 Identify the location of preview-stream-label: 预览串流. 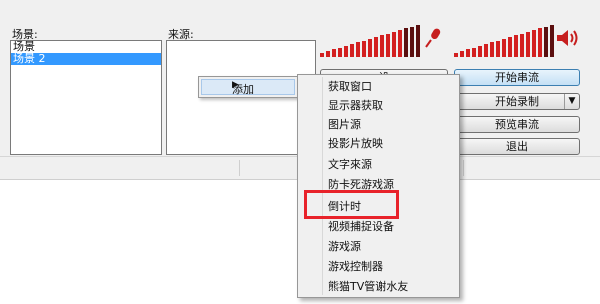
(517, 124).